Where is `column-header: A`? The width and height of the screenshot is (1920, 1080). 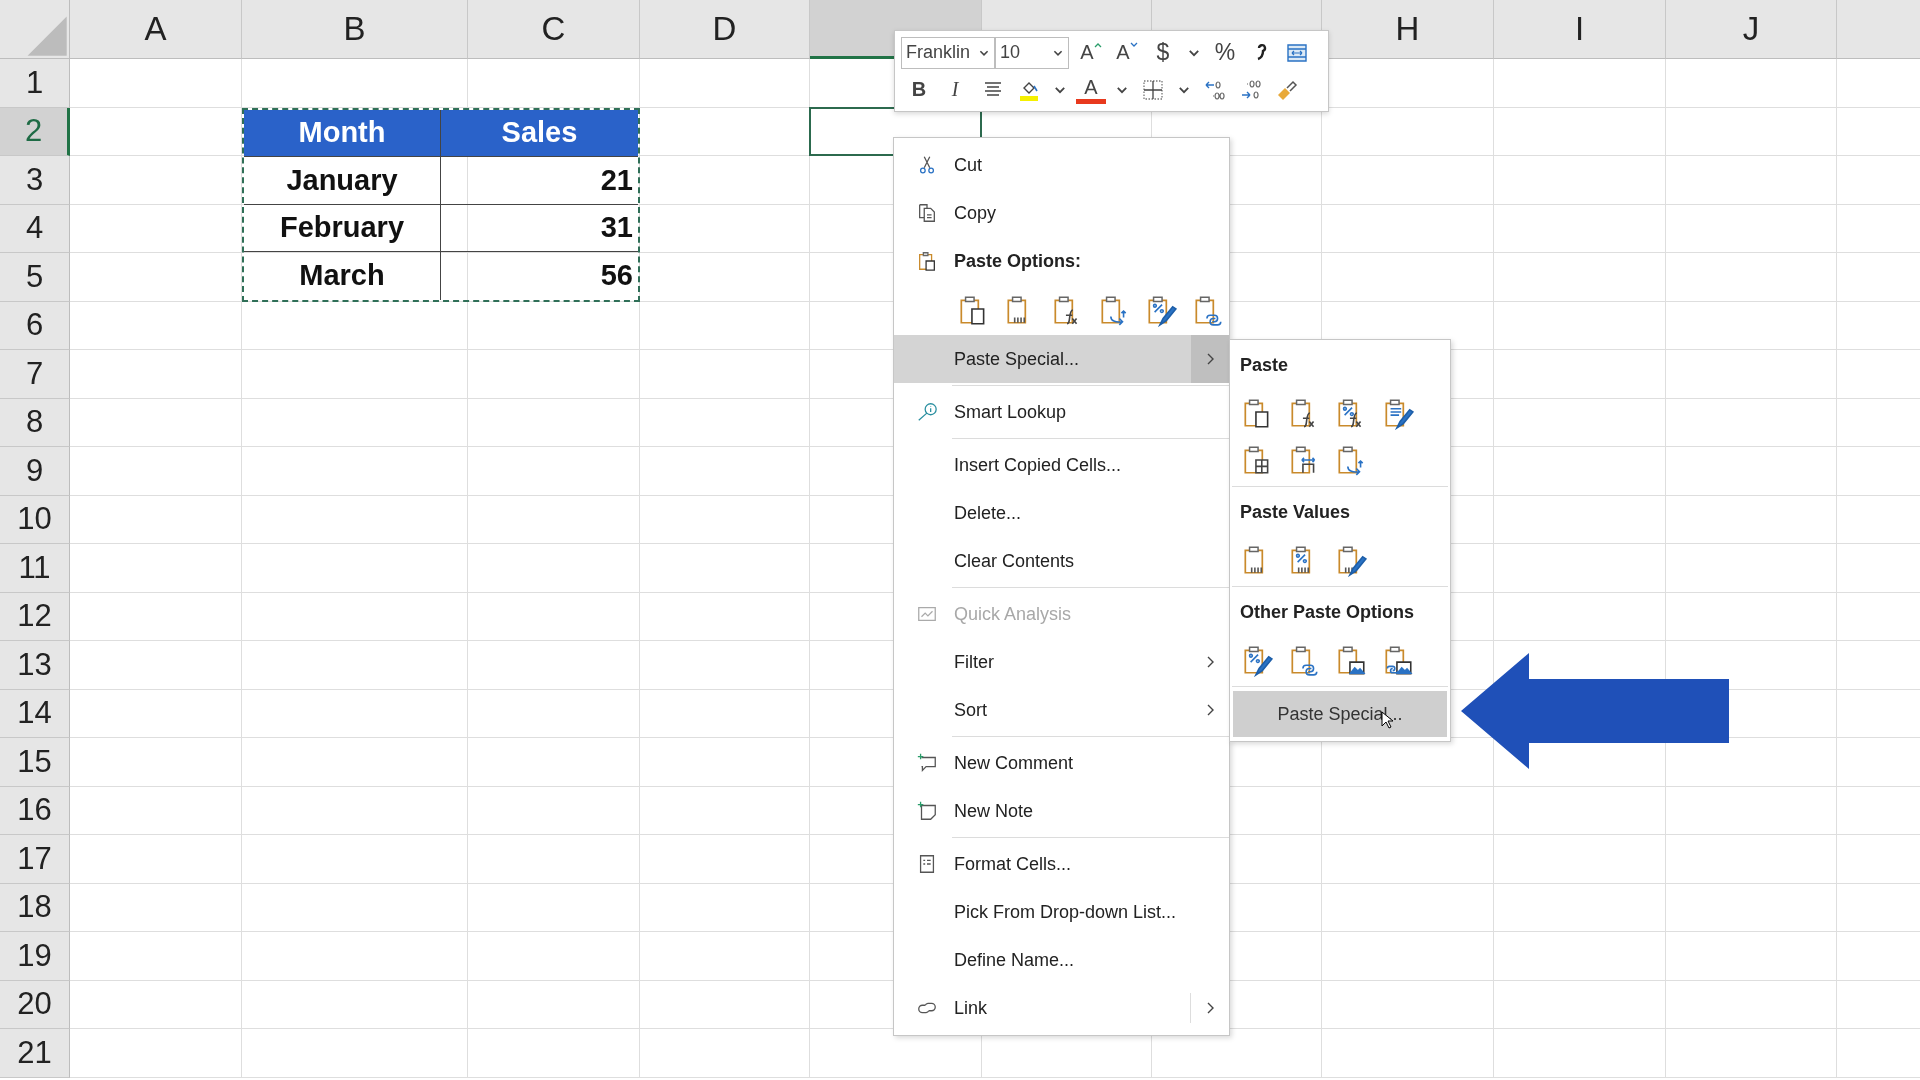
column-header: A is located at coordinates (156, 29).